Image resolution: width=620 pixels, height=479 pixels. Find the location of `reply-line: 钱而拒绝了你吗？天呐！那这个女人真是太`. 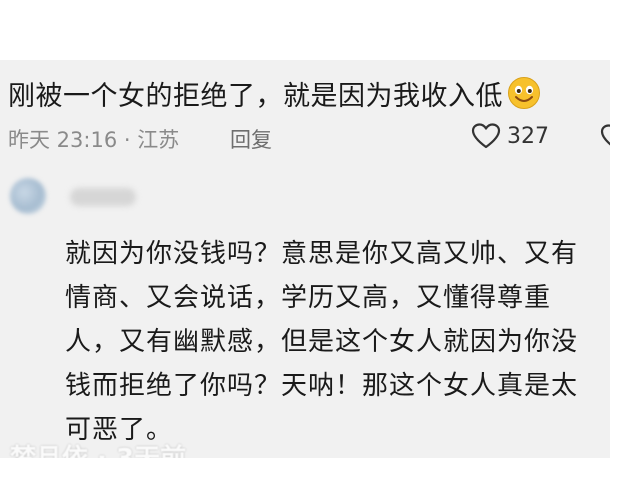

reply-line: 钱而拒绝了你吗？天呐！那这个女人真是太 is located at coordinates (322, 386).